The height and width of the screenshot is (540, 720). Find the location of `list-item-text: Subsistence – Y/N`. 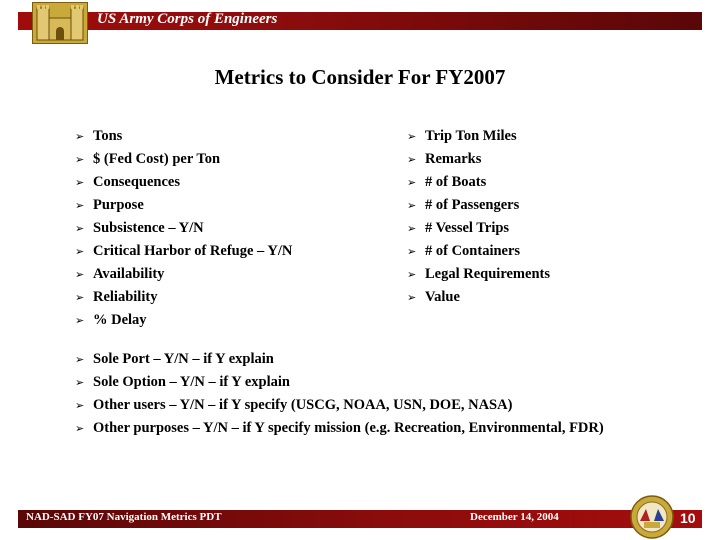

list-item-text: Subsistence – Y/N is located at coordinates (148, 228).